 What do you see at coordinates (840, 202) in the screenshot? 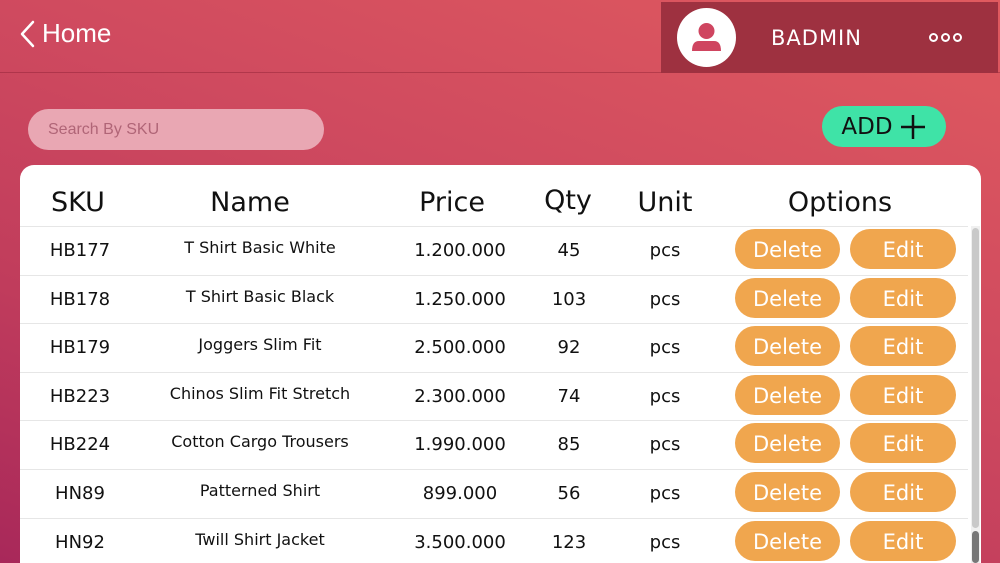
I see `column-header-options: Options` at bounding box center [840, 202].